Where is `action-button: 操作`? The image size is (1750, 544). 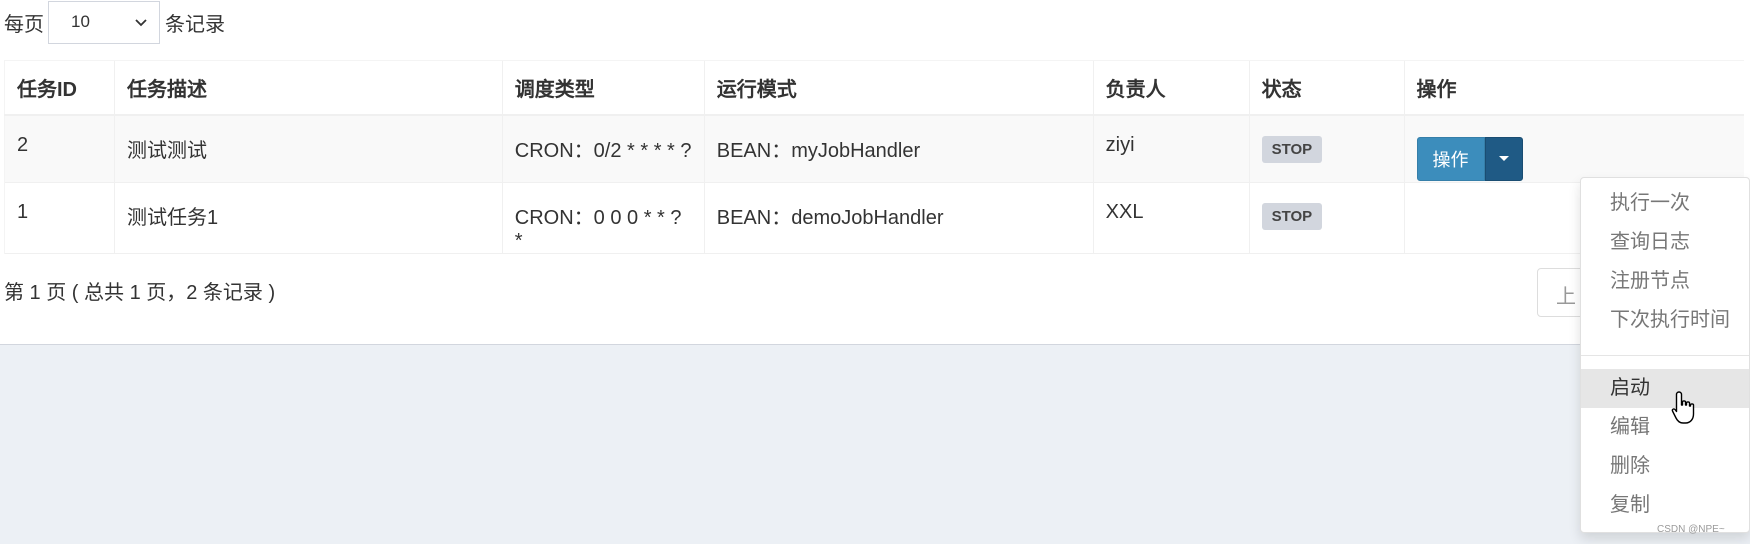 action-button: 操作 is located at coordinates (1450, 158).